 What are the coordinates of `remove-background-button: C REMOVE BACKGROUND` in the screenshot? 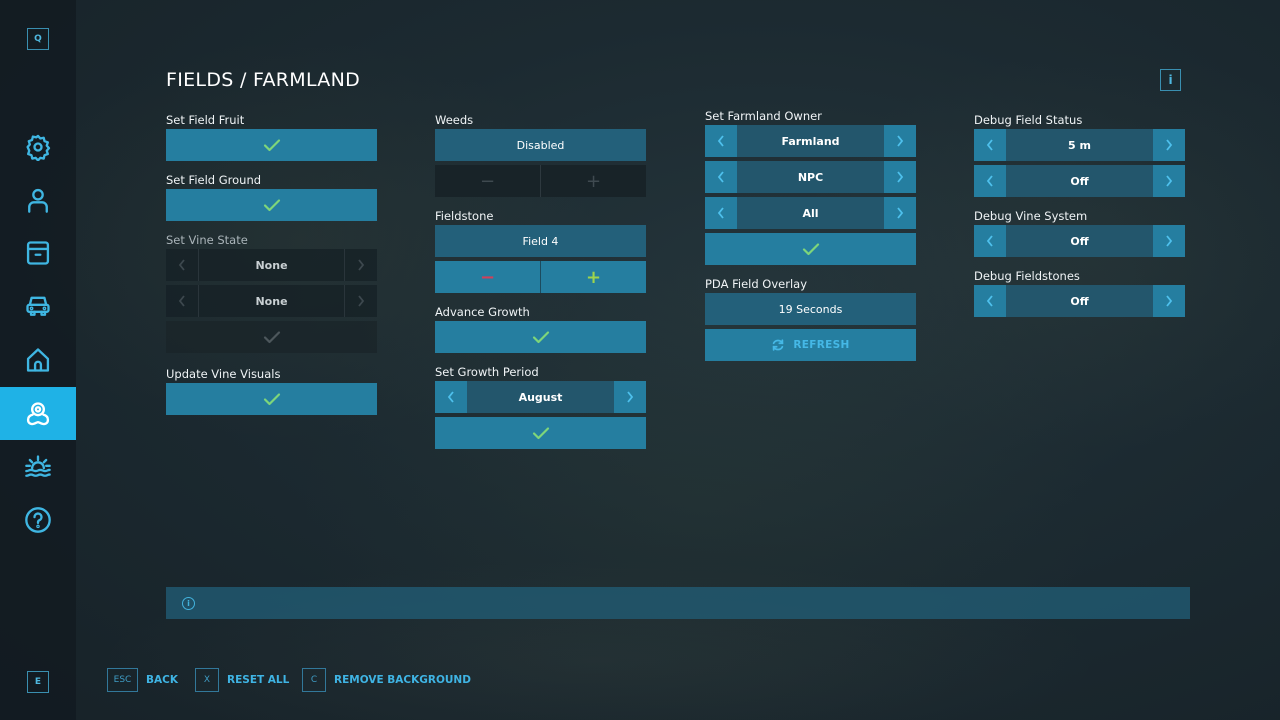 It's located at (386, 680).